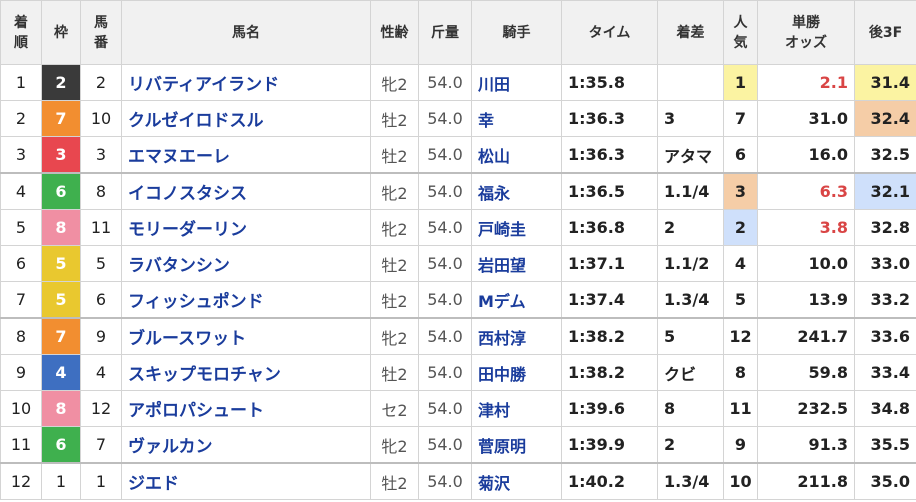 This screenshot has width=916, height=502. I want to click on horse-name-cell: スキップモロチャン, so click(246, 372).